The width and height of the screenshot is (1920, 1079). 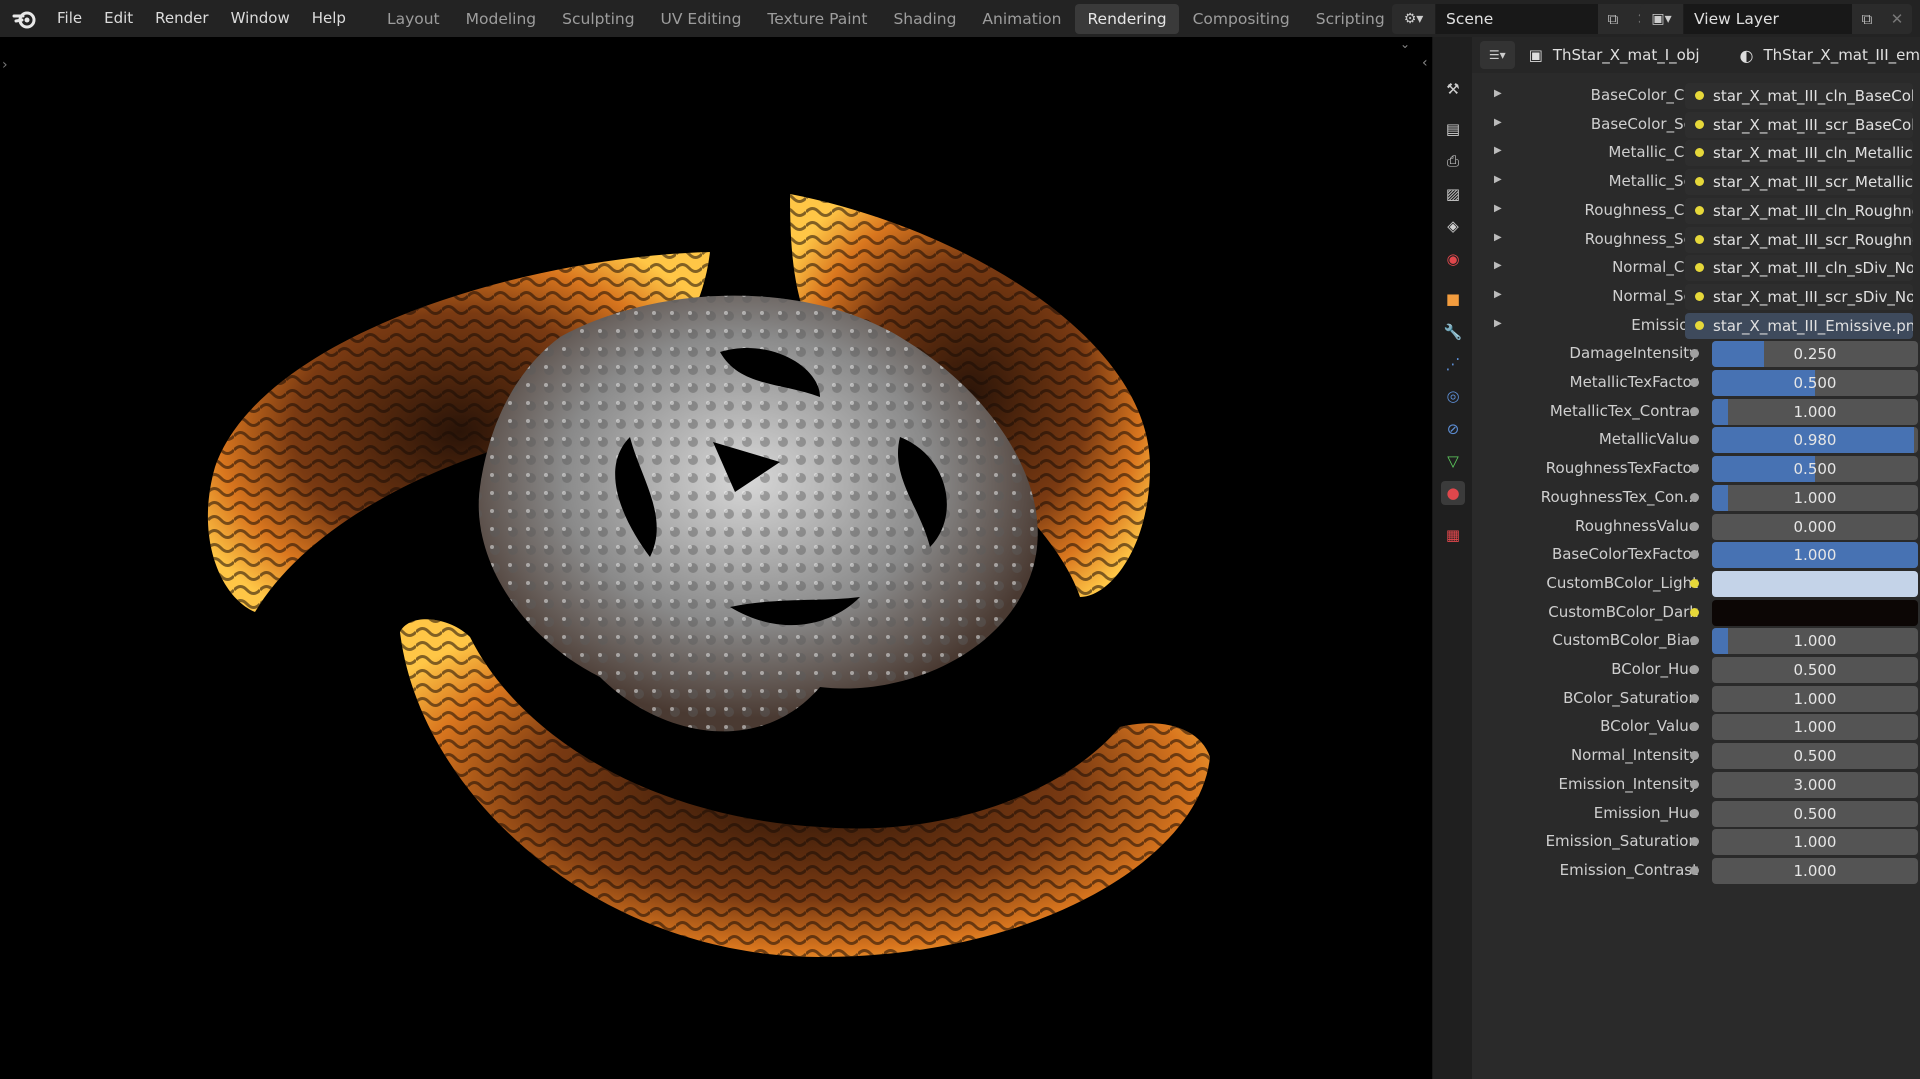 I want to click on new-scene-button: ⧉, so click(x=1613, y=19).